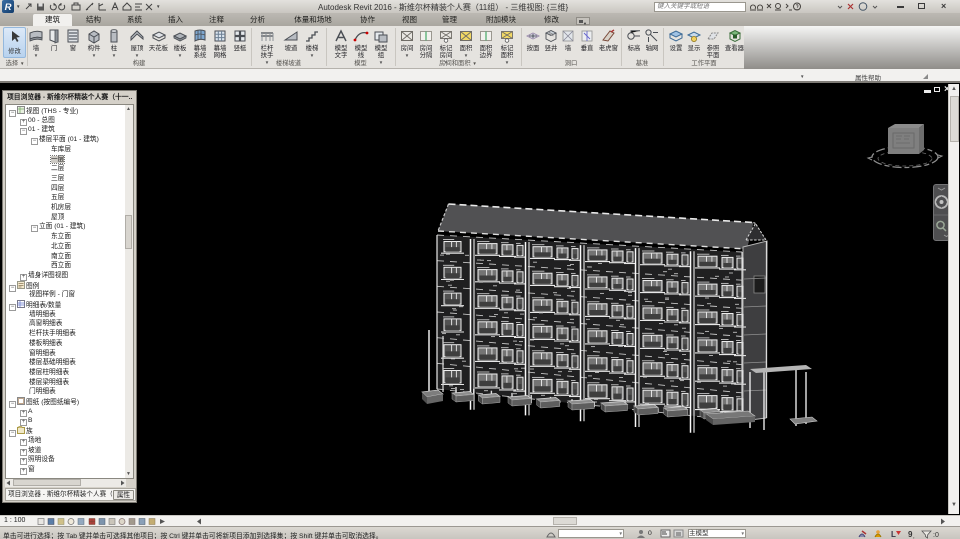 This screenshot has height=539, width=960. Describe the element at coordinates (893, 534) in the screenshot. I see `svg-text: L` at that location.